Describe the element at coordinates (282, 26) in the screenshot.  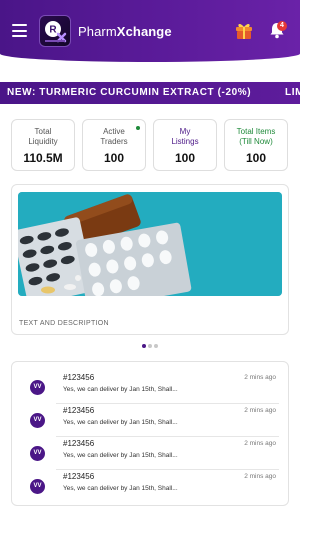
I see `notification-count-badge: 4` at that location.